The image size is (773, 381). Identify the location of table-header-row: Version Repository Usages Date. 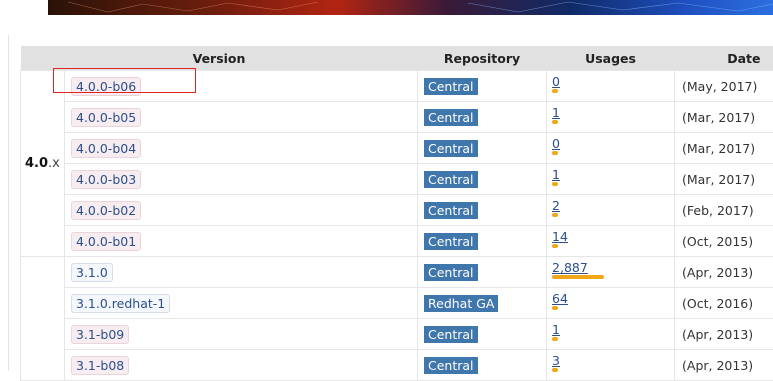
(397, 58).